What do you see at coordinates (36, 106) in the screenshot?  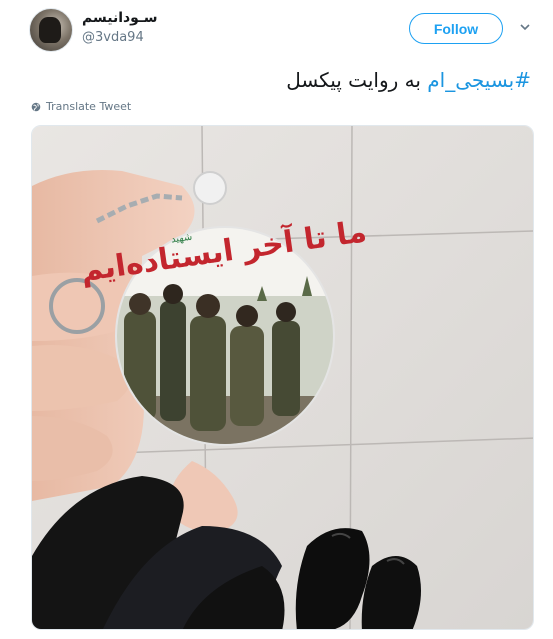 I see `globe-icon` at bounding box center [36, 106].